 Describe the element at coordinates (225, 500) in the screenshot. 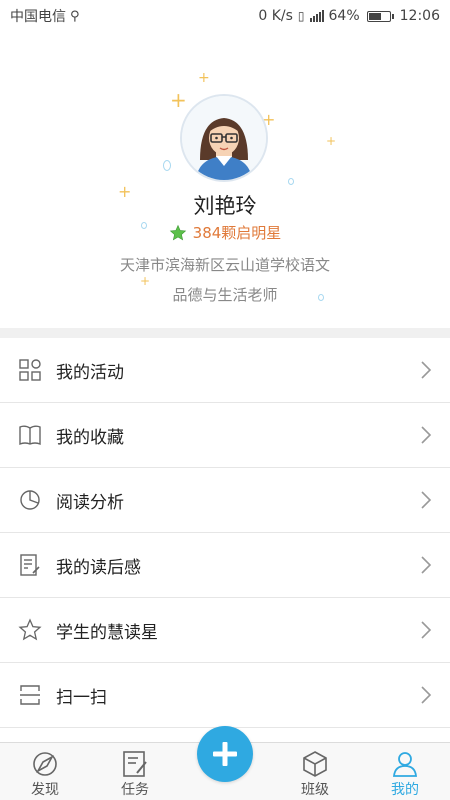

I see `menu-item-reading-analysis: 阅读分析` at that location.